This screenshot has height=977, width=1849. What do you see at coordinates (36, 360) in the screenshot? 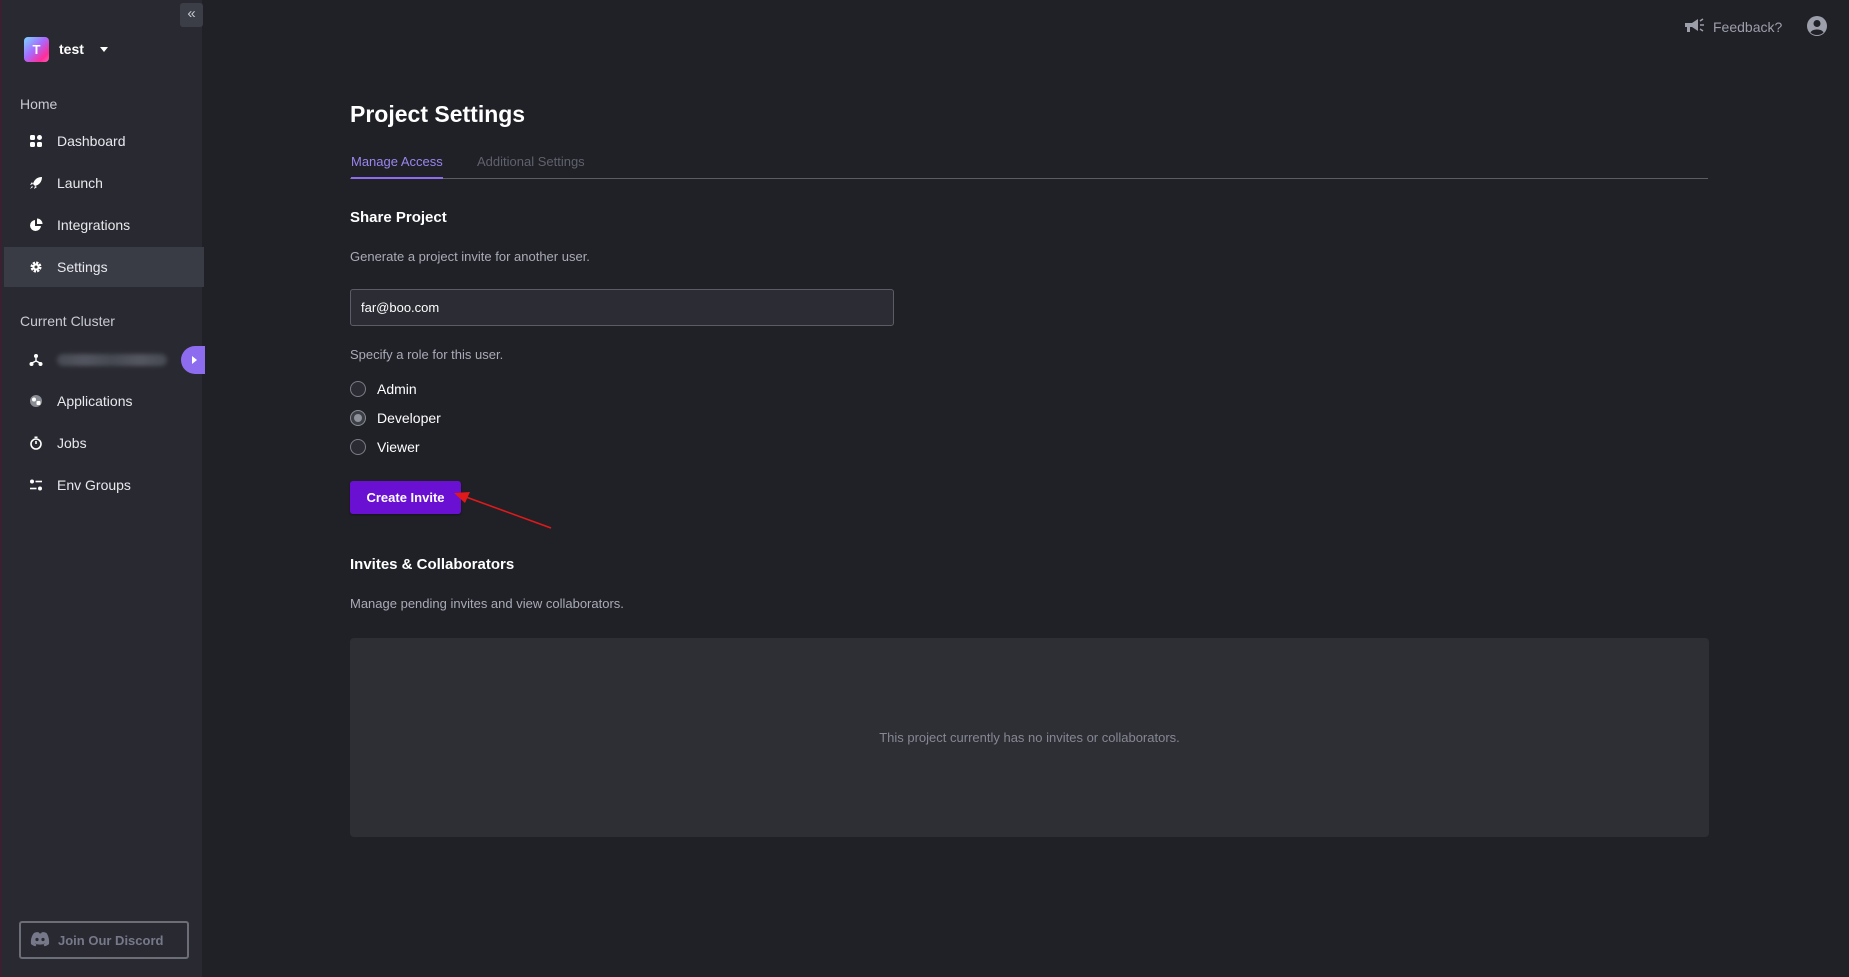
I see `cluster-icon` at bounding box center [36, 360].